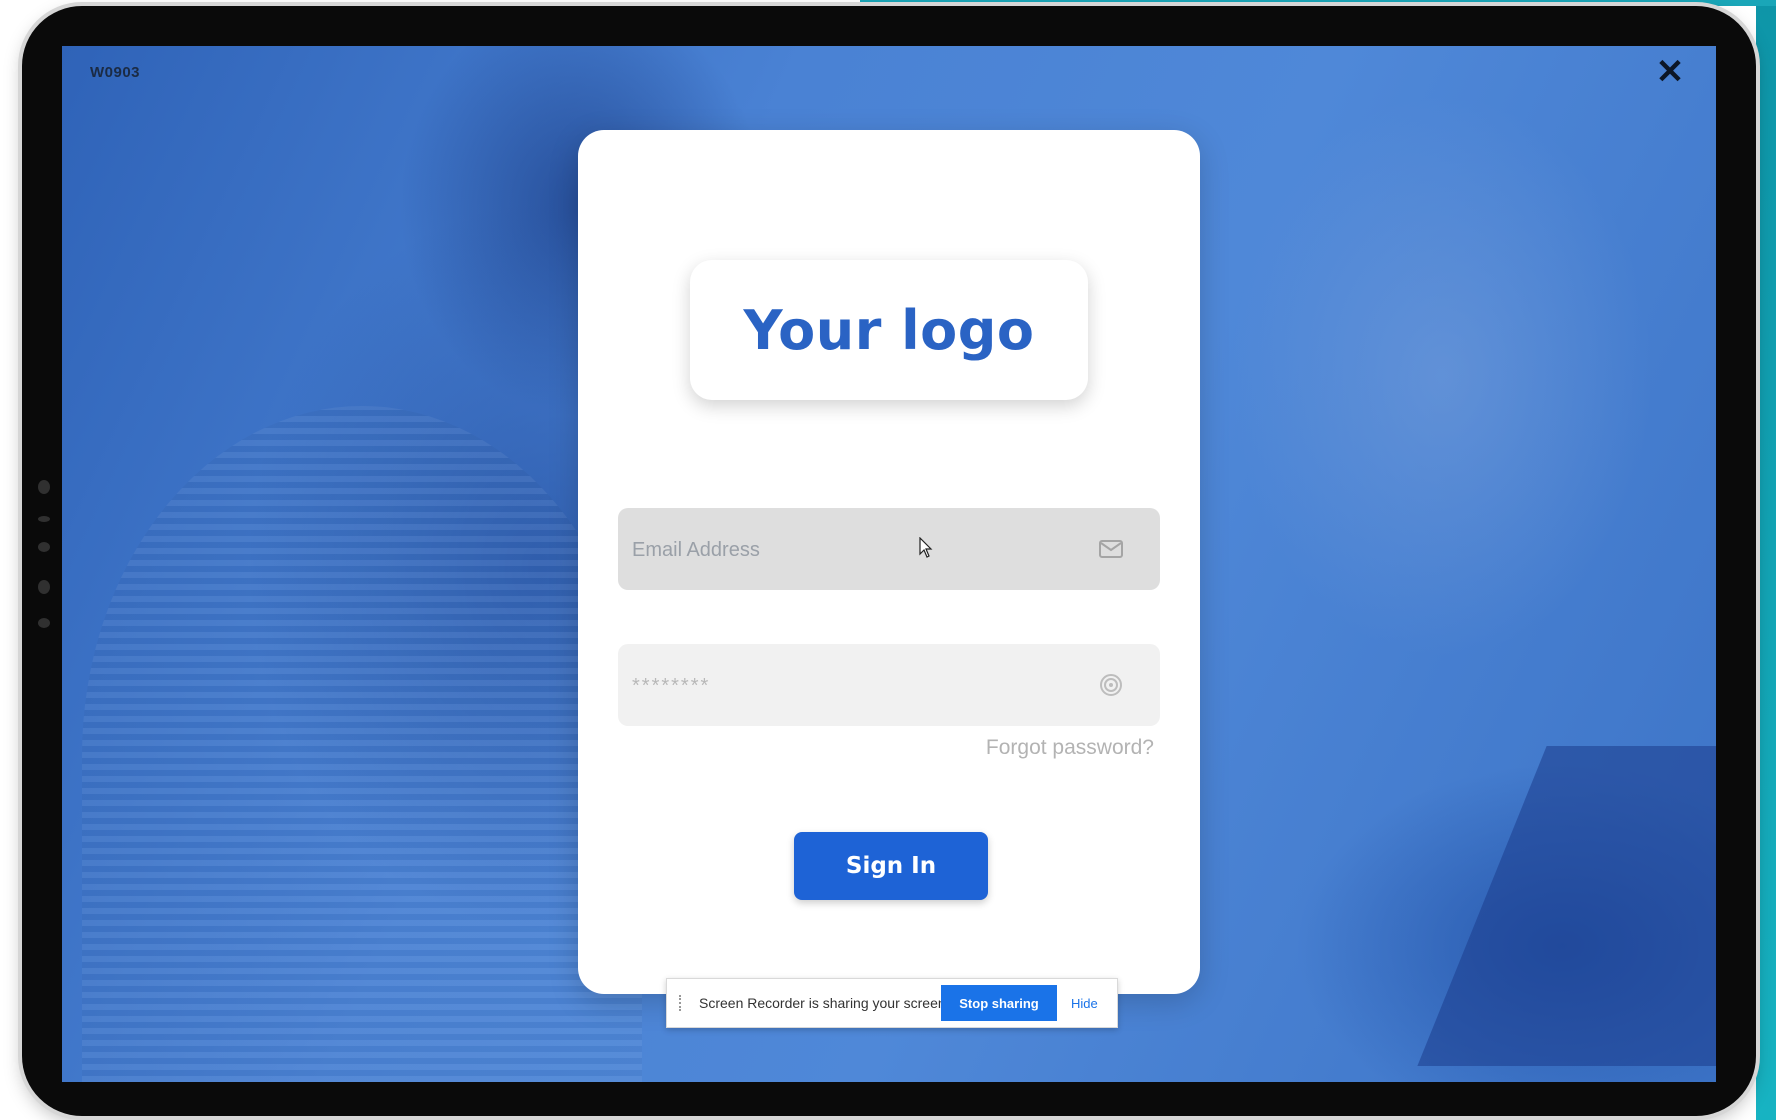  Describe the element at coordinates (44, 565) in the screenshot. I see `tablet-side-buttons` at that location.